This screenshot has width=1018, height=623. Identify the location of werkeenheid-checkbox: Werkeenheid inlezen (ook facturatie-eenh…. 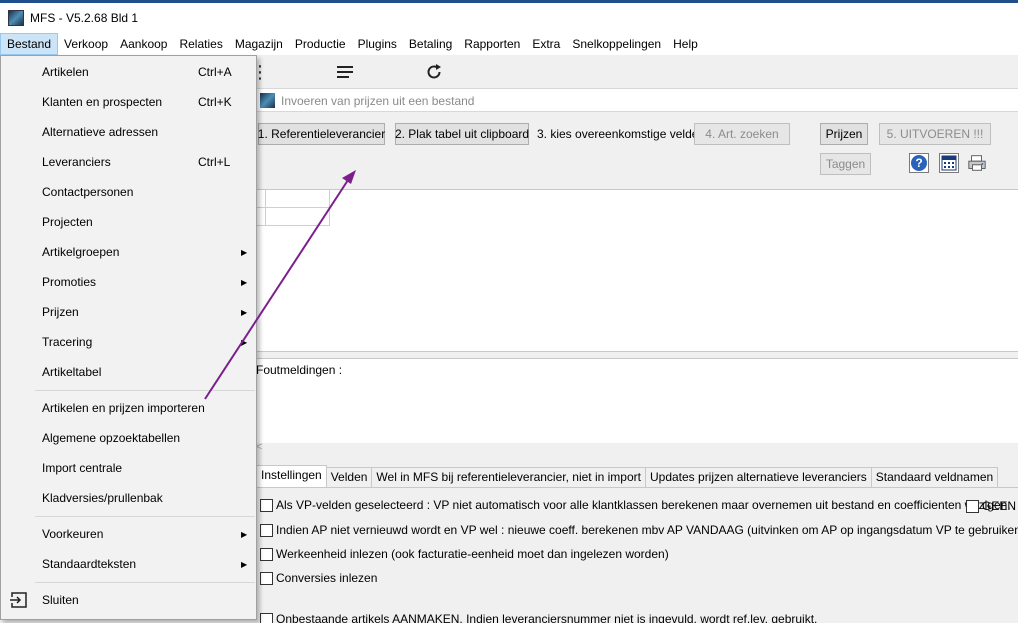
(464, 554).